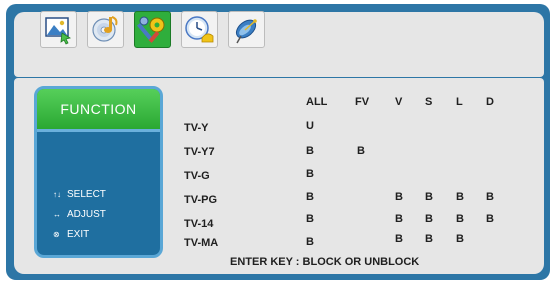 The height and width of the screenshot is (286, 558). Describe the element at coordinates (197, 176) in the screenshot. I see `rating-label-tv-g: TV-G` at that location.